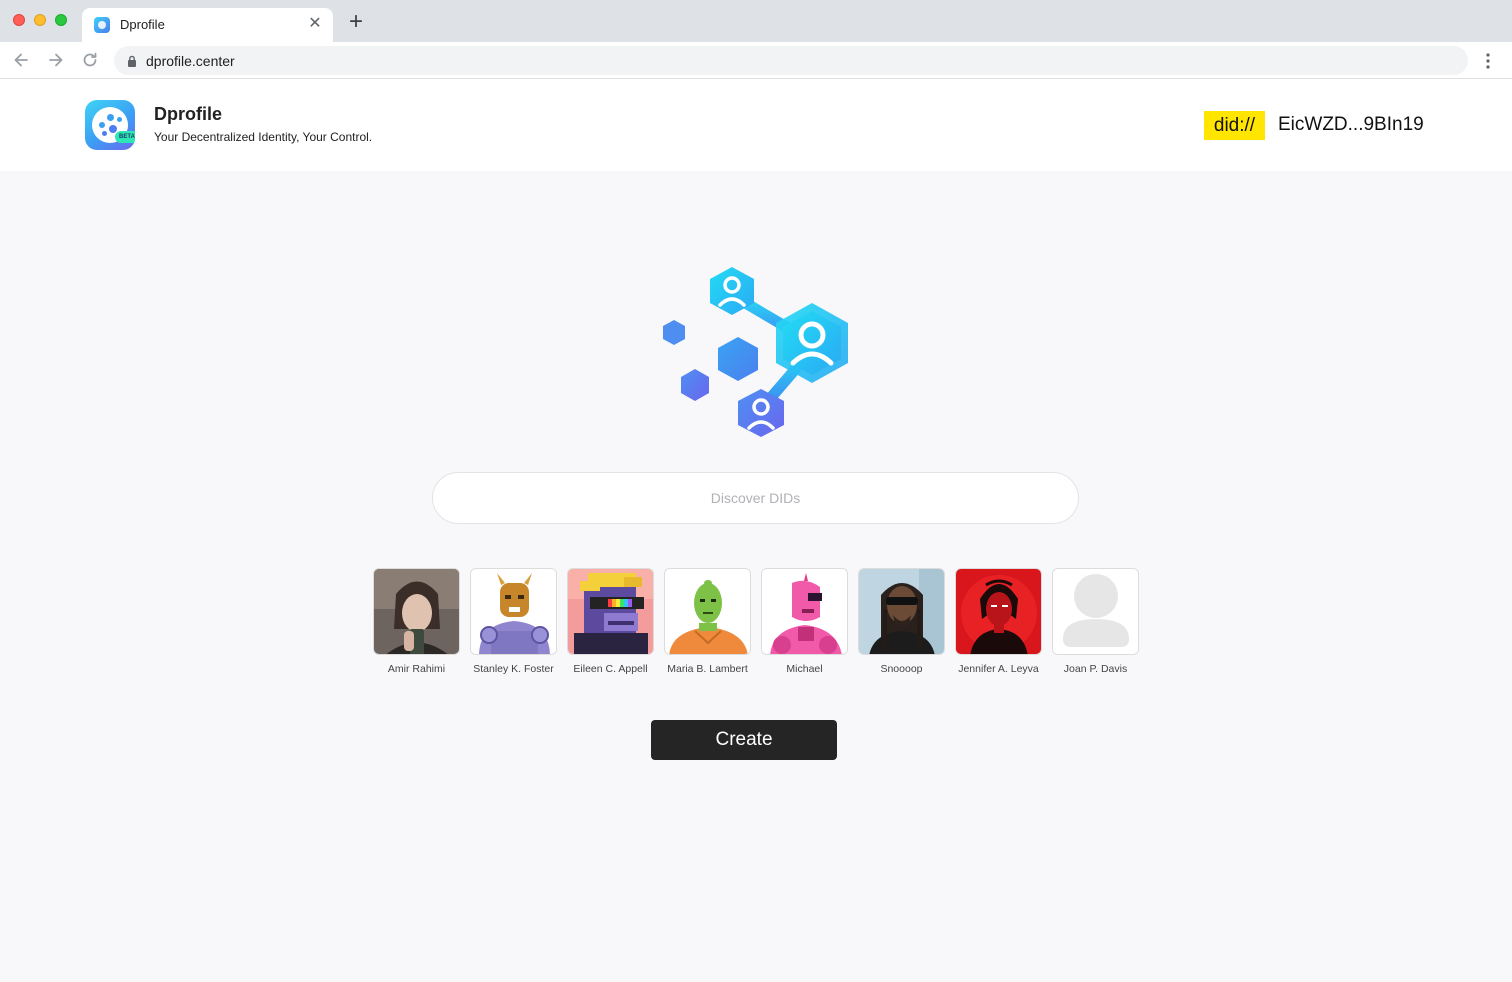 The width and height of the screenshot is (1512, 982). I want to click on profile-name: Michael, so click(804, 669).